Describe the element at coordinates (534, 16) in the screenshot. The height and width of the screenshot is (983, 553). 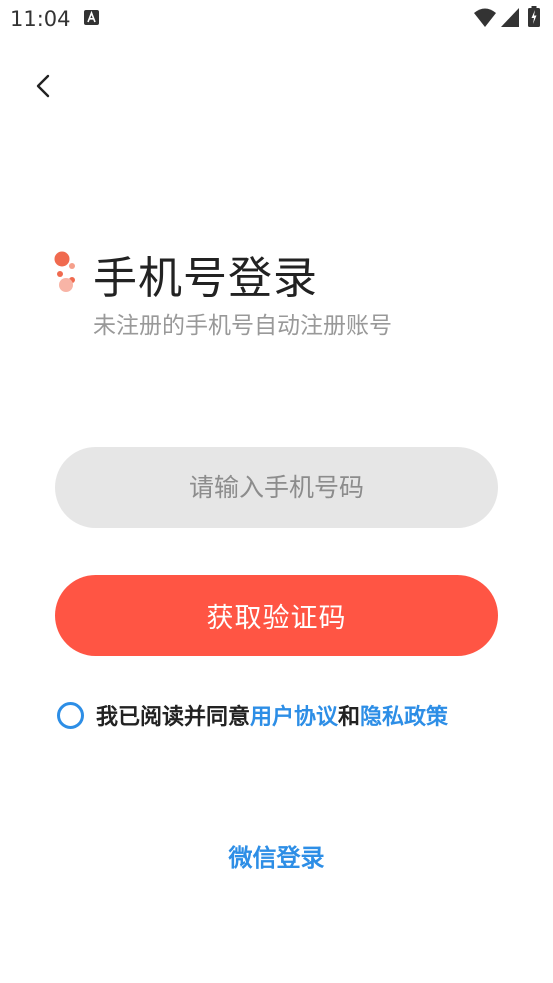
I see `battery-charging-icon` at that location.